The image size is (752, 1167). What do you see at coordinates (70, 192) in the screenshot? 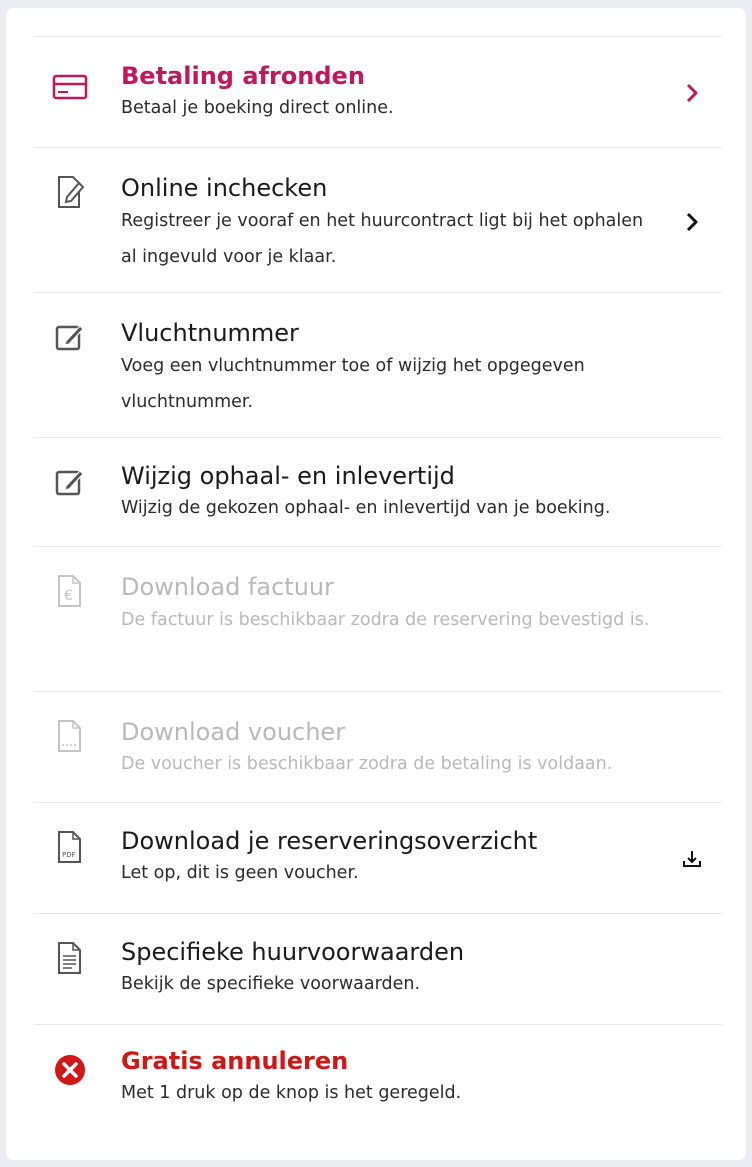
I see `document-edit-icon` at bounding box center [70, 192].